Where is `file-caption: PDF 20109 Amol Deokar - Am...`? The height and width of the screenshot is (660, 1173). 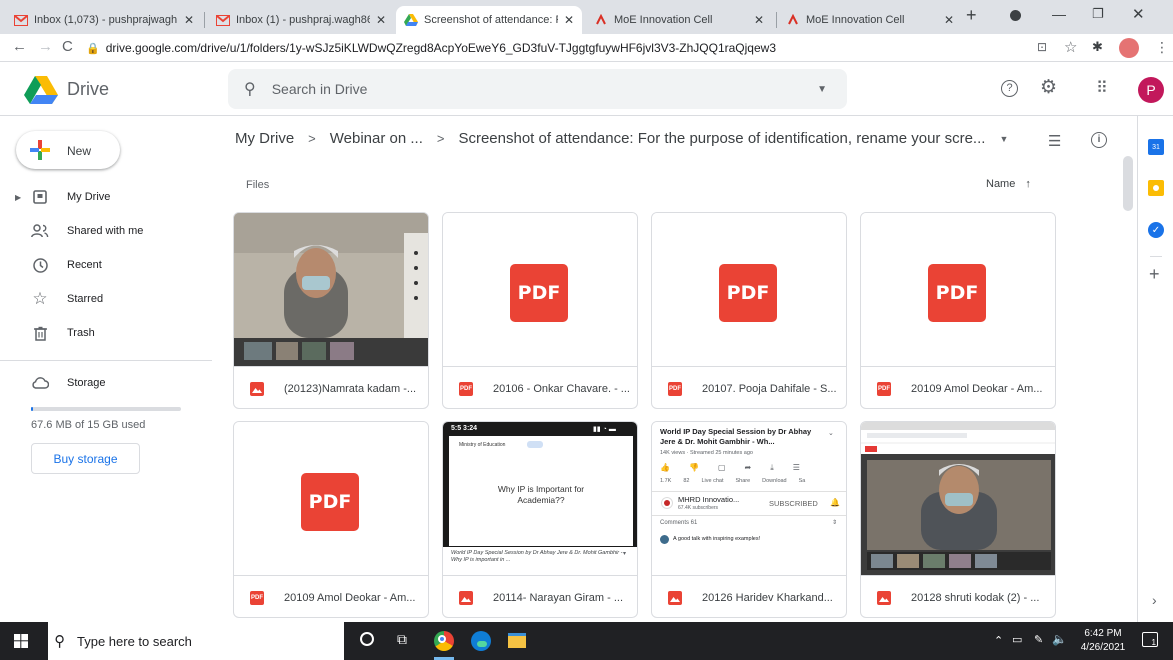 file-caption: PDF 20109 Amol Deokar - Am... is located at coordinates (331, 596).